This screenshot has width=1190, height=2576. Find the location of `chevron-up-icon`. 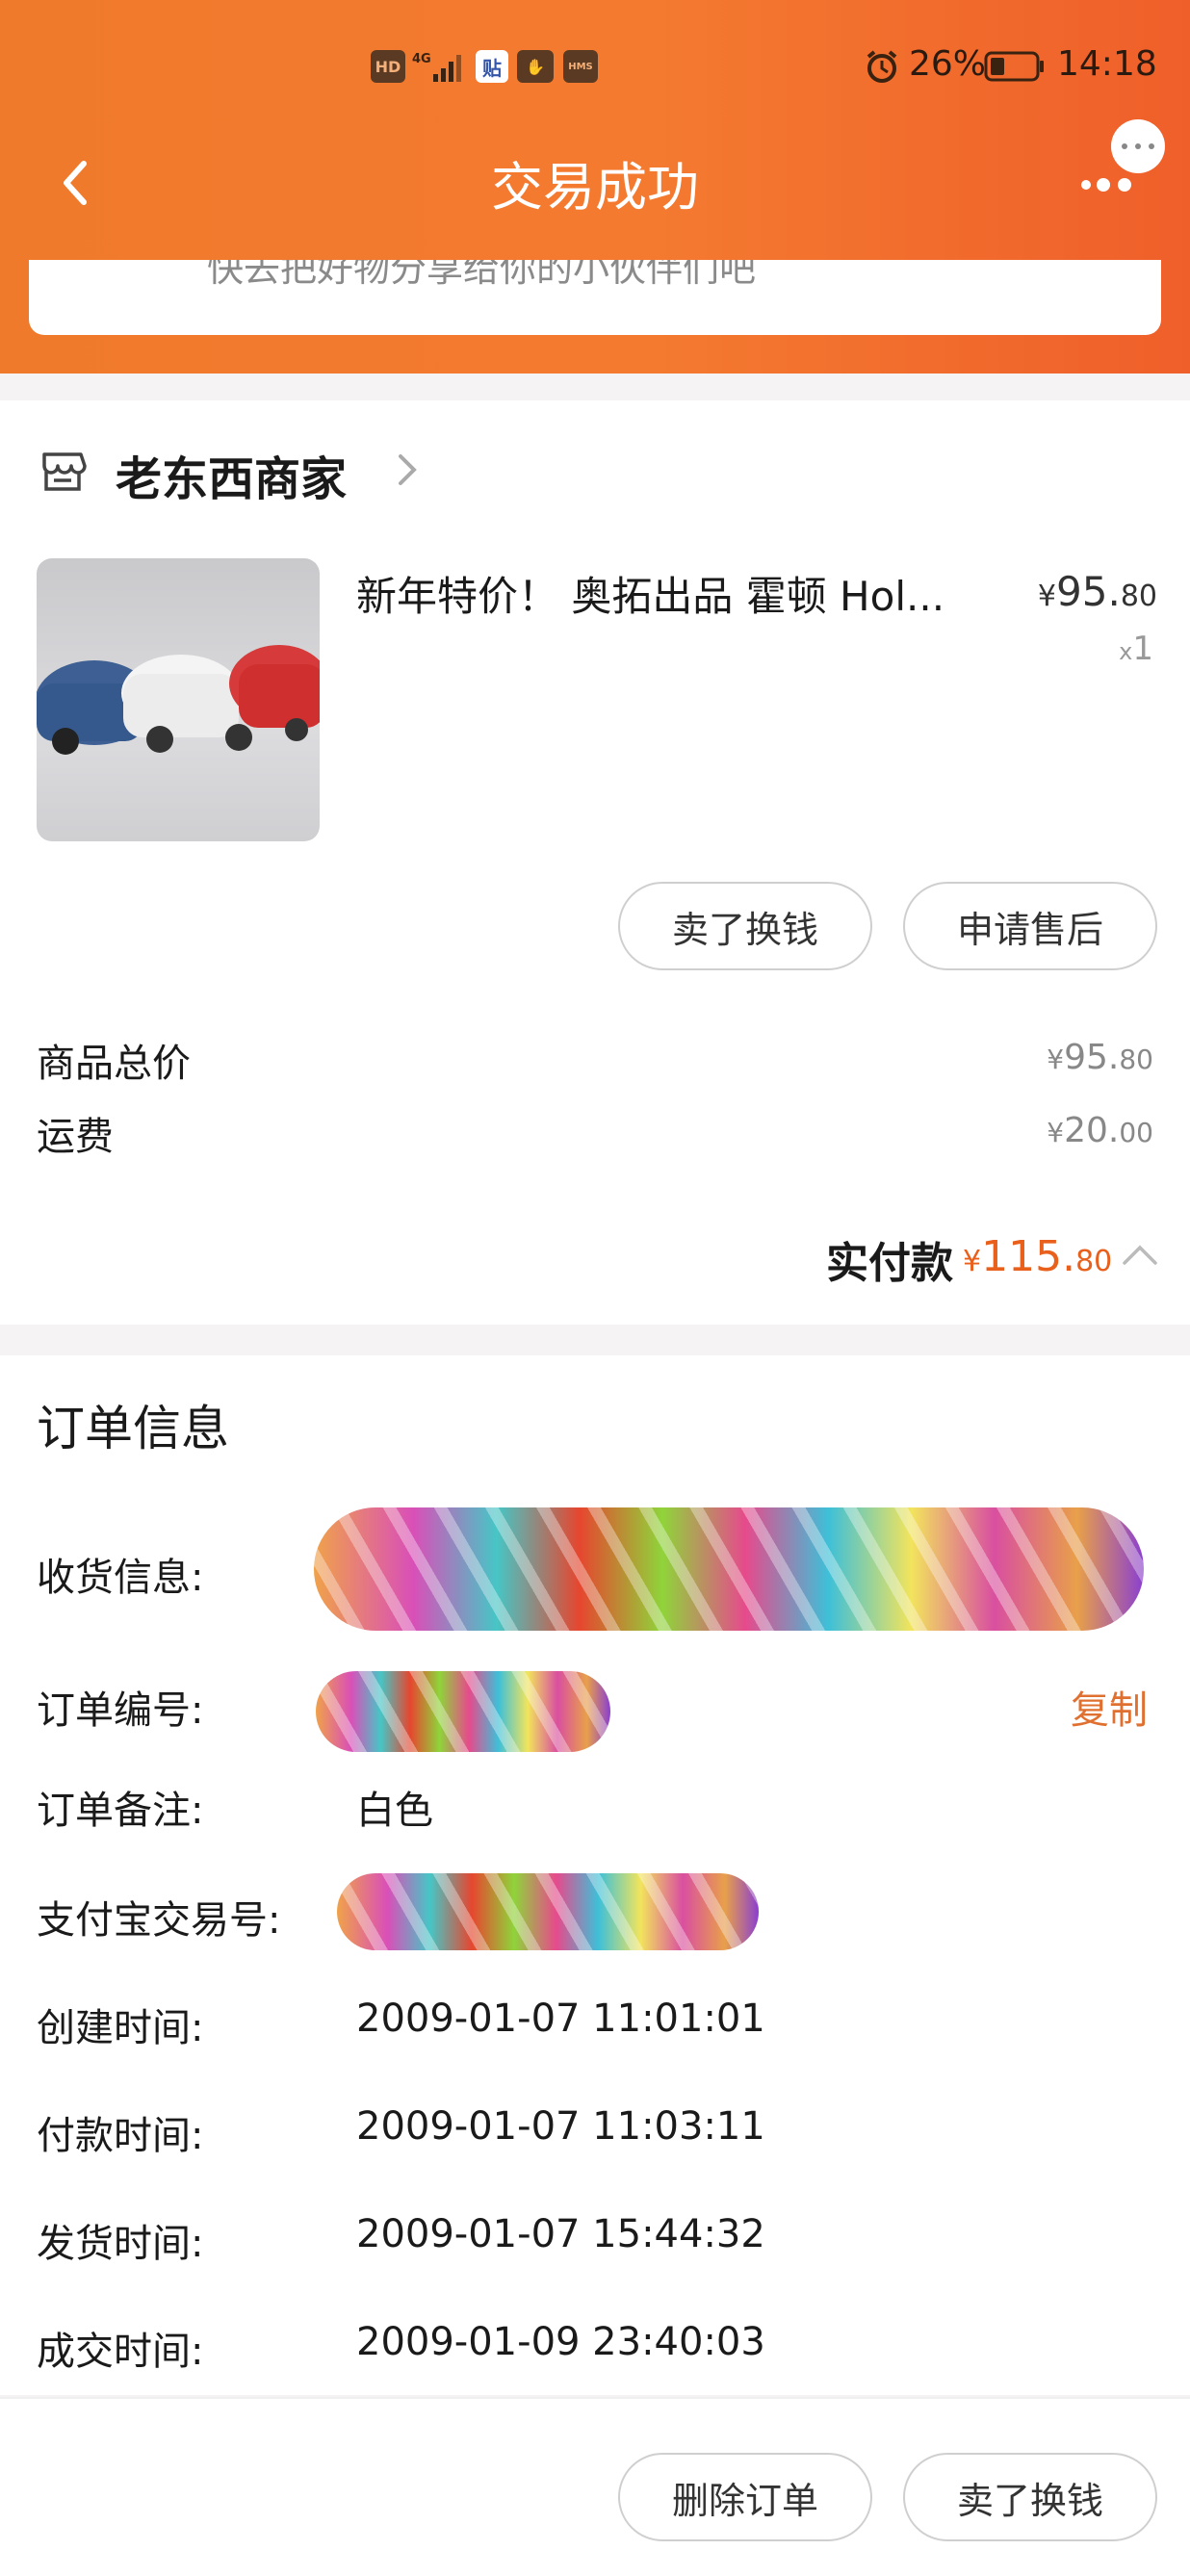

chevron-up-icon is located at coordinates (1140, 1254).